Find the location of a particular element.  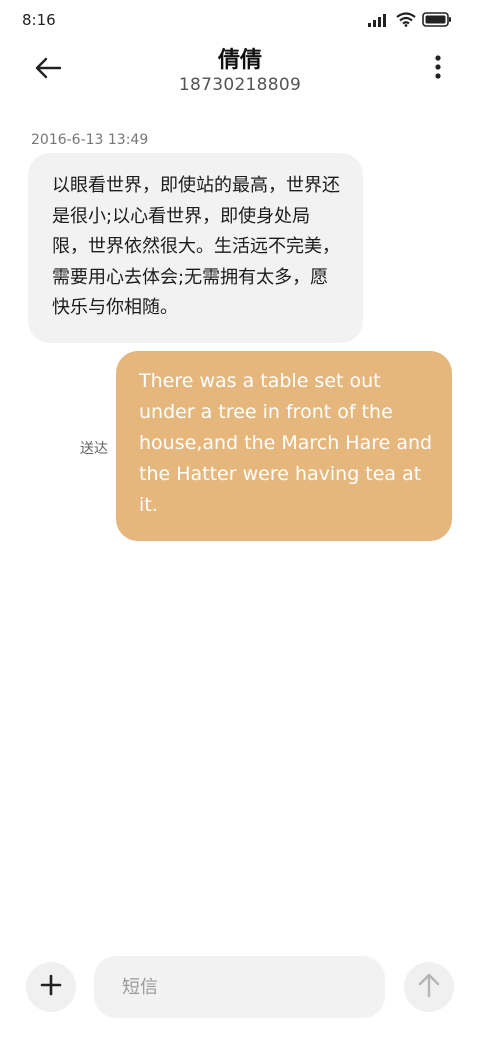

conversation-header: 倩倩 18730218809 is located at coordinates (240, 72).